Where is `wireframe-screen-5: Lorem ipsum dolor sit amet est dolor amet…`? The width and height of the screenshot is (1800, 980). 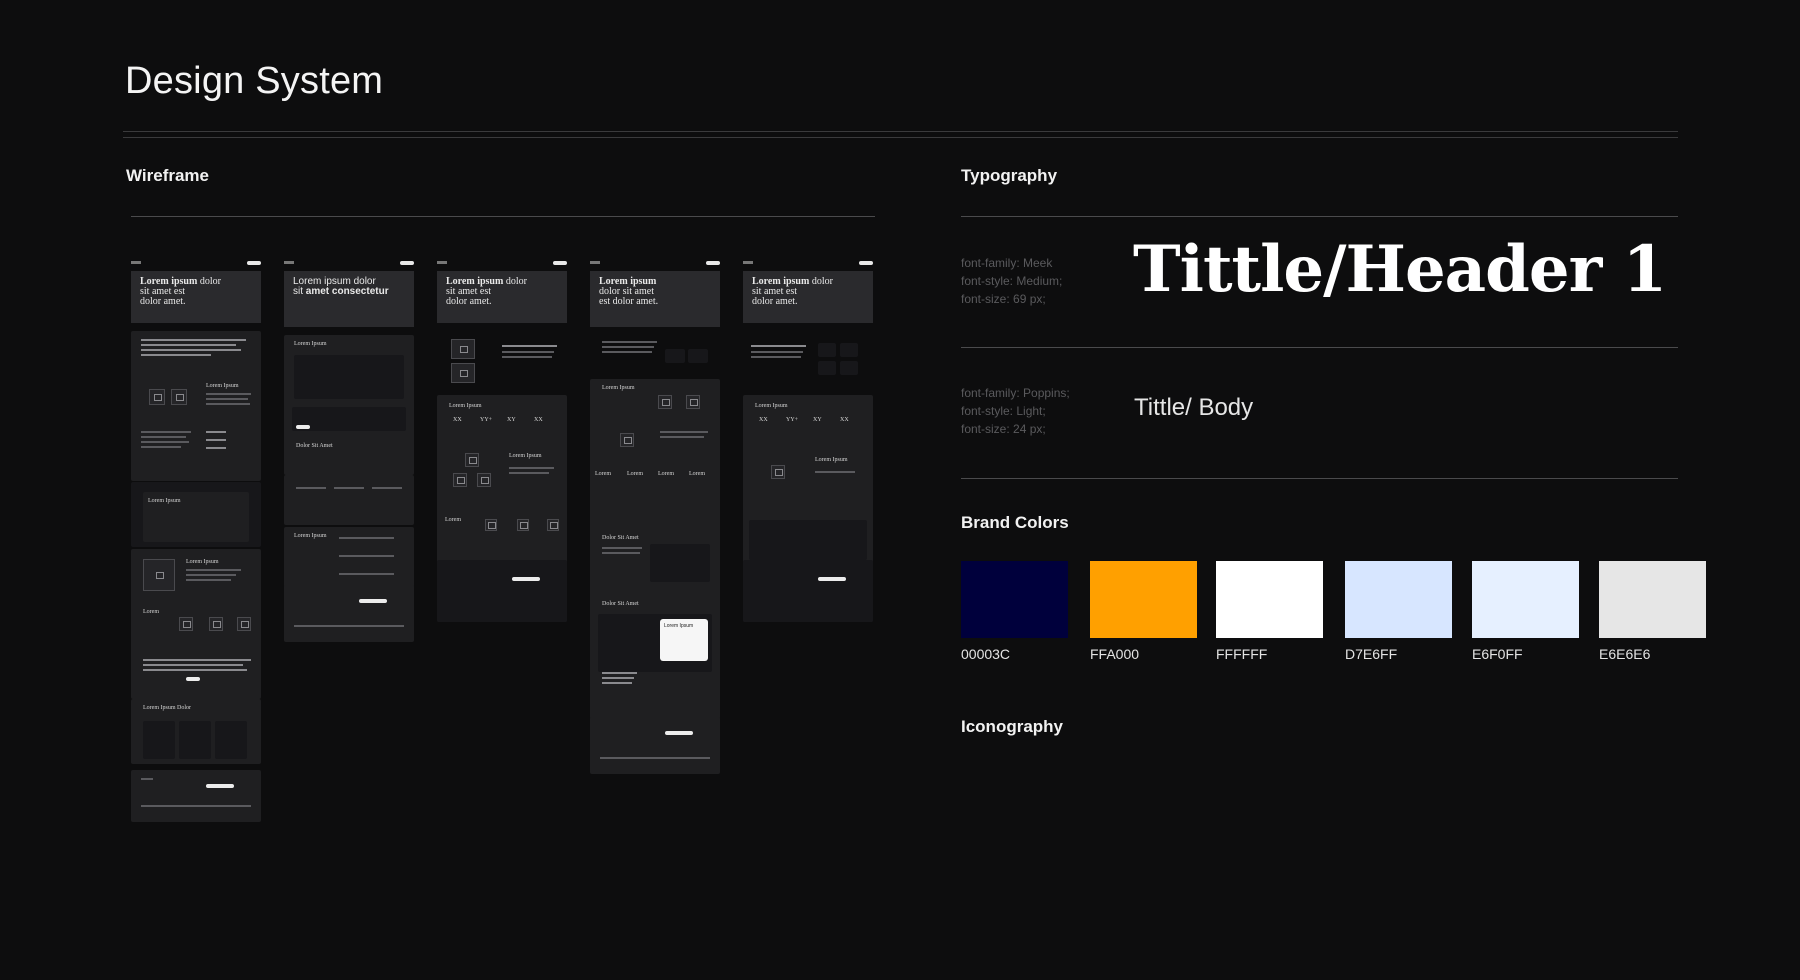
wireframe-screen-5: Lorem ipsum dolor sit amet est dolor amet… is located at coordinates (808, 441).